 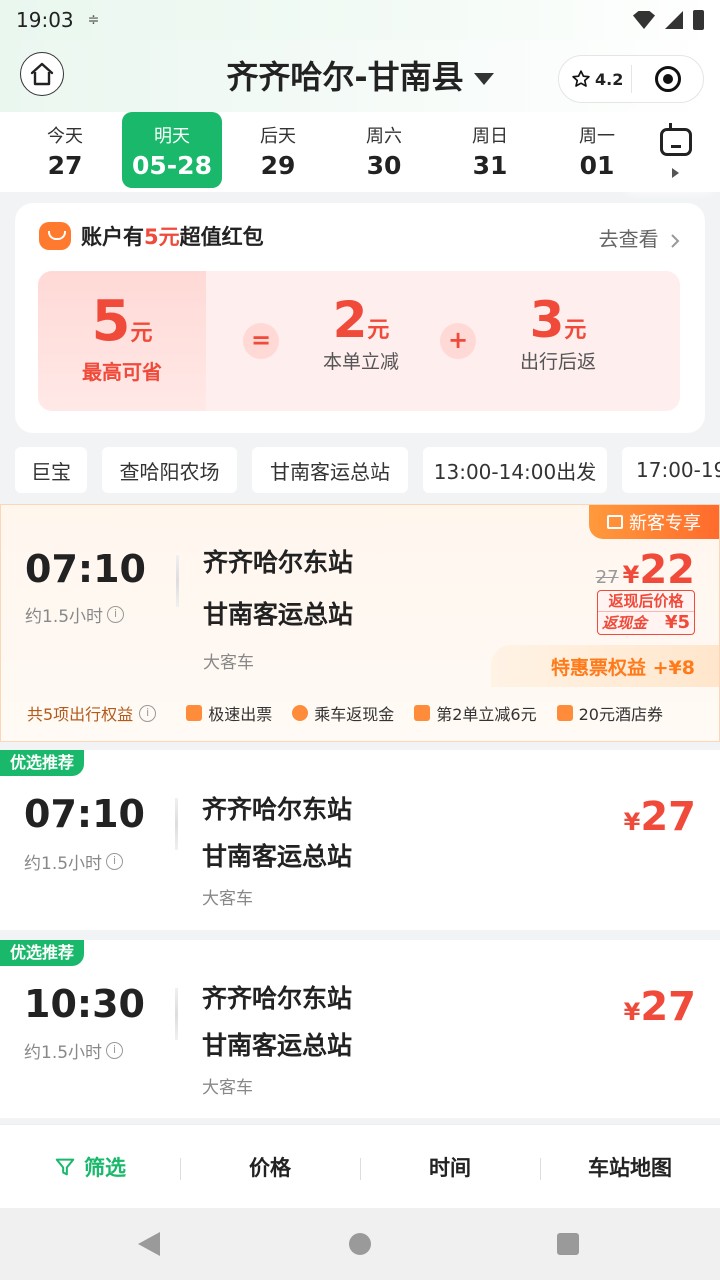 I want to click on date-day: 29, so click(x=278, y=165).